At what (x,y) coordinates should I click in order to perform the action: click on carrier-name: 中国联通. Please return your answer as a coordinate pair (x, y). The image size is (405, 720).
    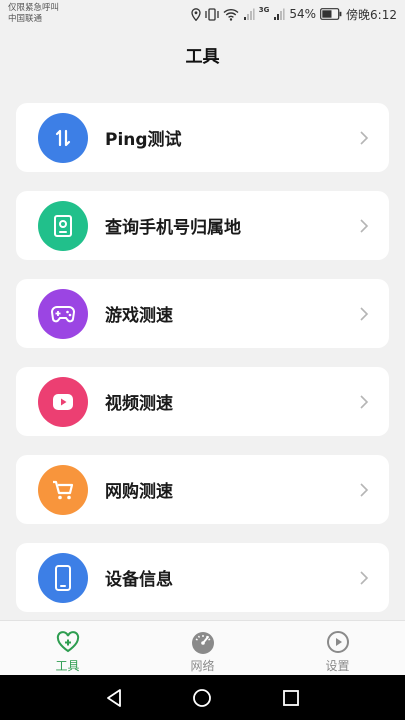
    Looking at the image, I should click on (25, 19).